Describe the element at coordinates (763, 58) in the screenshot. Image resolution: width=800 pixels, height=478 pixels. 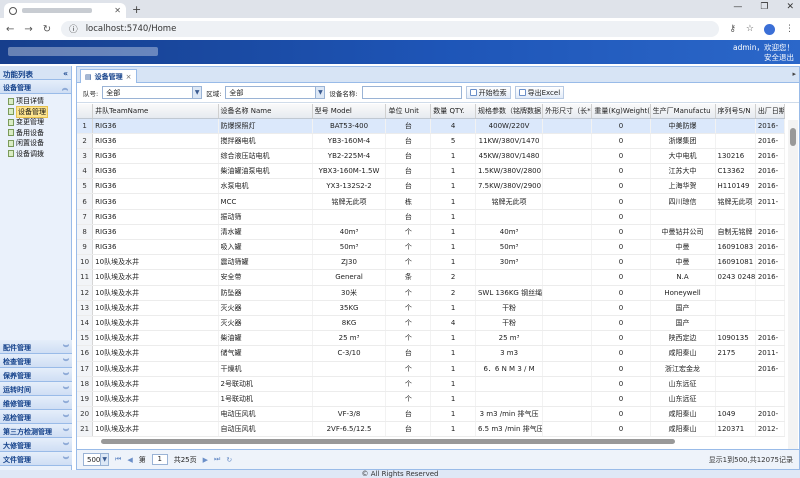
I see `logout-link: 安全退出` at that location.